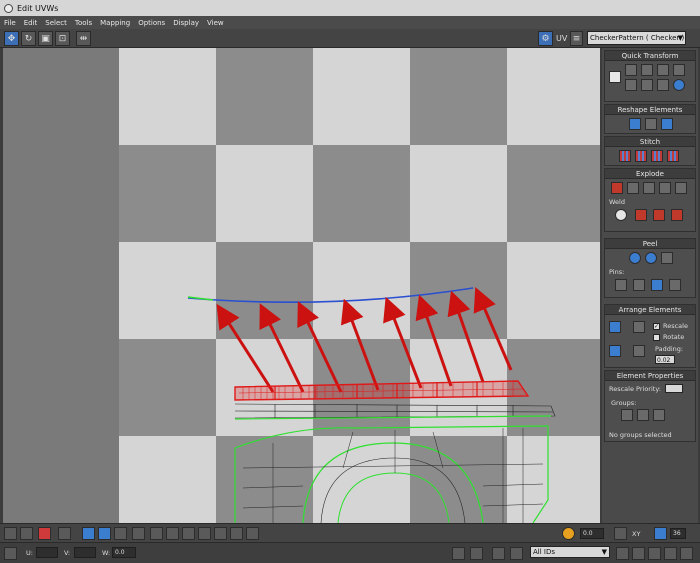  Describe the element at coordinates (188, 533) in the screenshot. I see `ring-icon` at that location.